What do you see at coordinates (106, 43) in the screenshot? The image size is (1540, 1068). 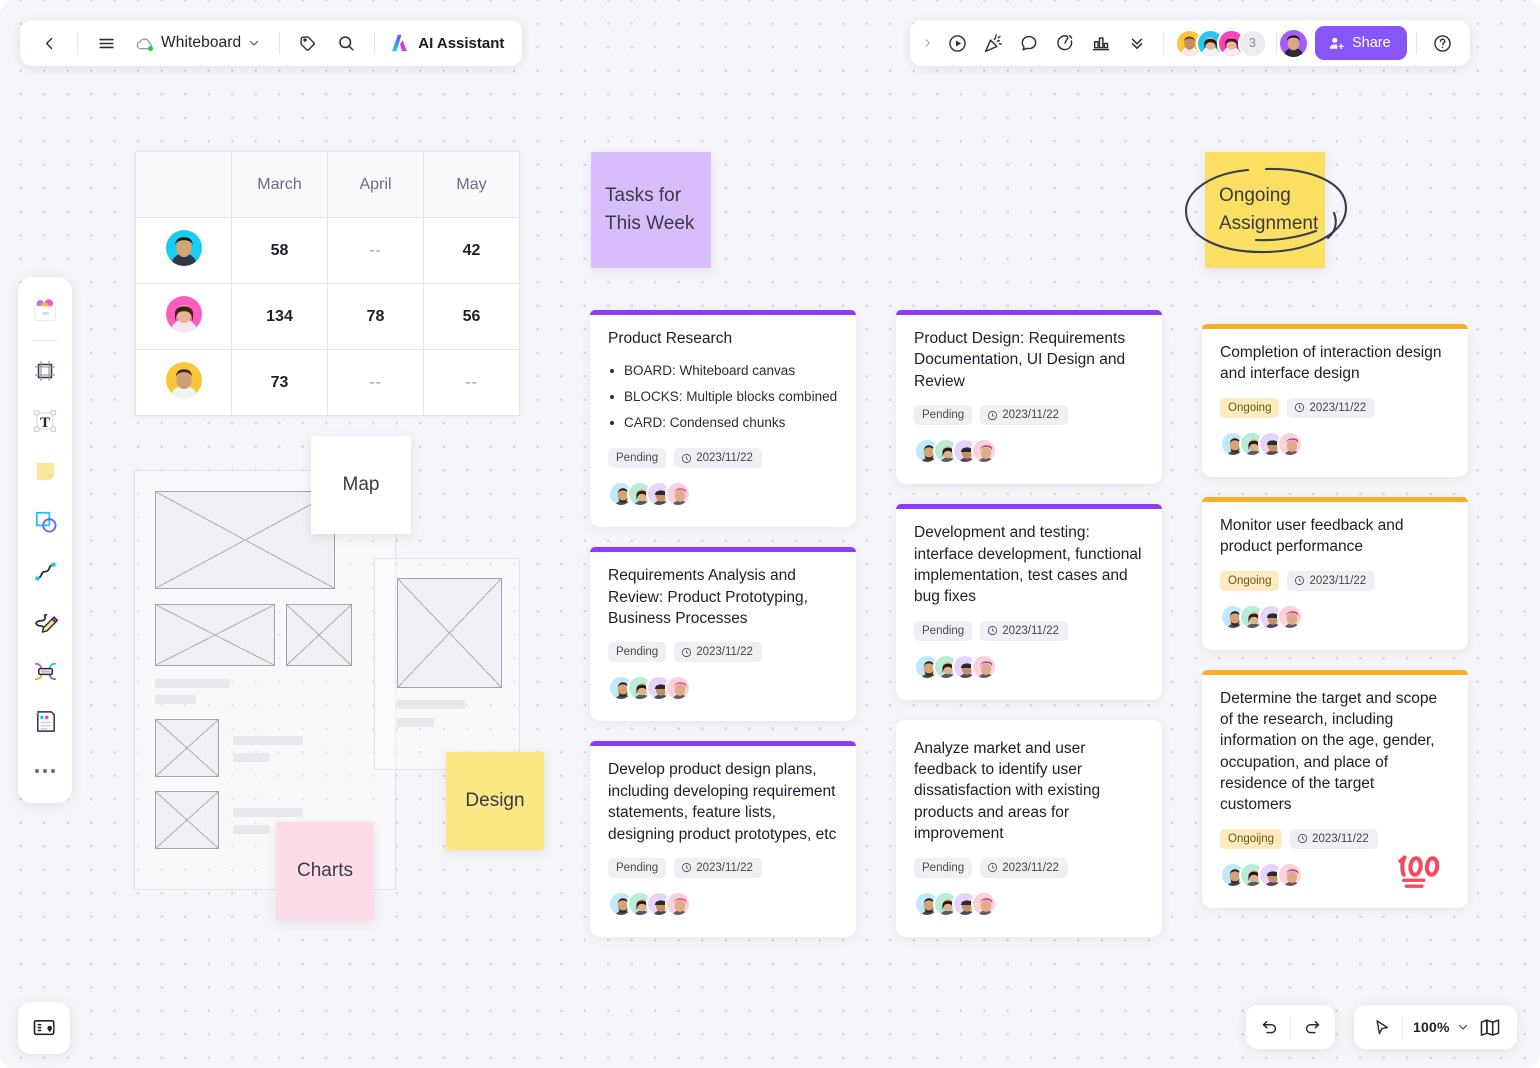 I see `hamburger-menu-icon` at bounding box center [106, 43].